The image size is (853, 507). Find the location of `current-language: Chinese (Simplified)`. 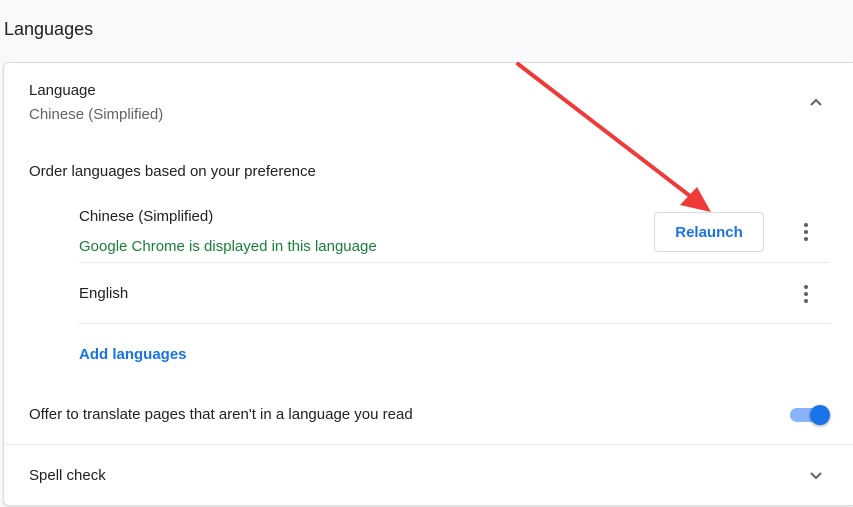

current-language: Chinese (Simplified) is located at coordinates (96, 114).